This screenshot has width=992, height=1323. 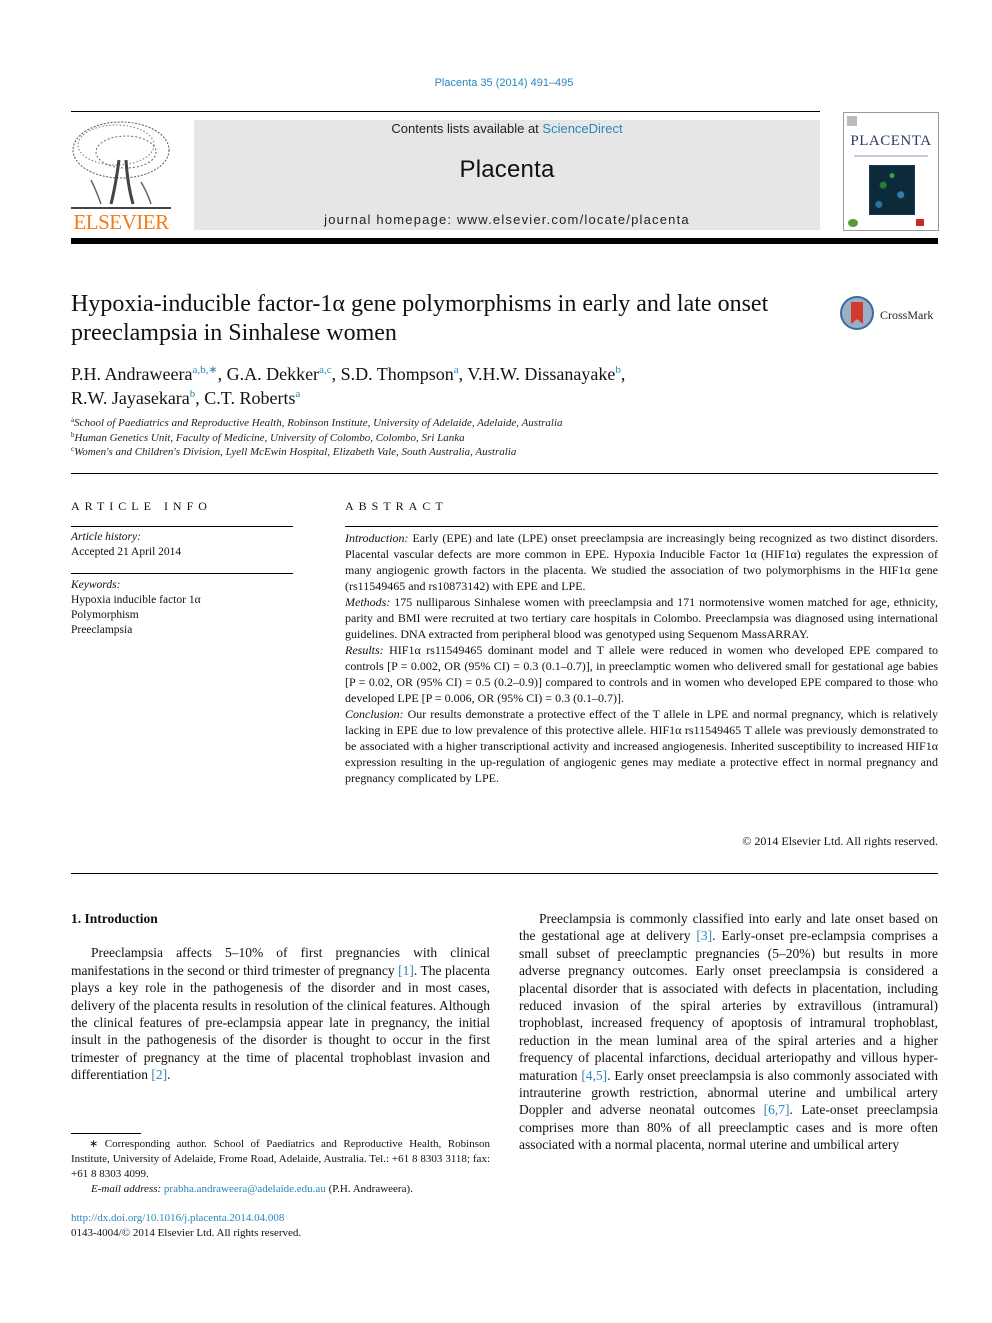 I want to click on author-name: S.D. Thompson, so click(x=397, y=374).